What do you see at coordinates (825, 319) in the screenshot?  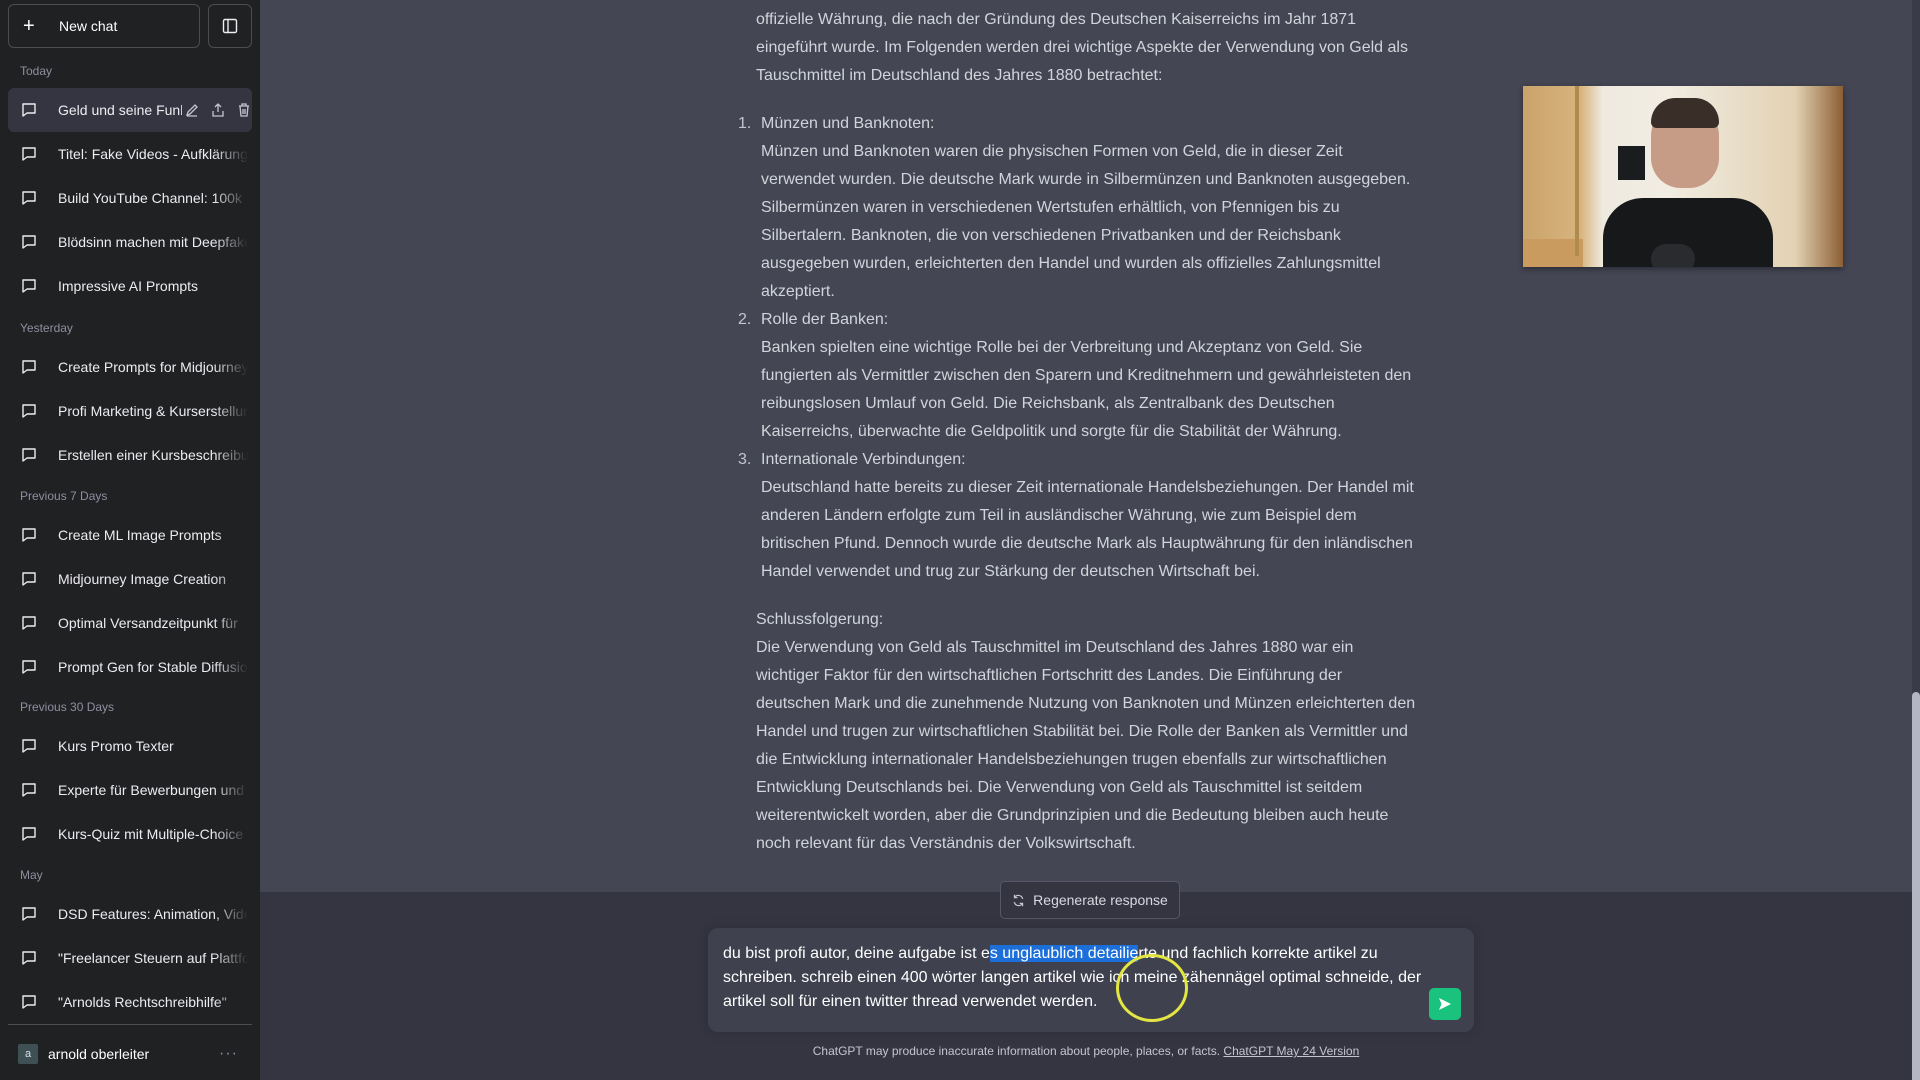 I see `list-heading: Rolle der Banken:` at bounding box center [825, 319].